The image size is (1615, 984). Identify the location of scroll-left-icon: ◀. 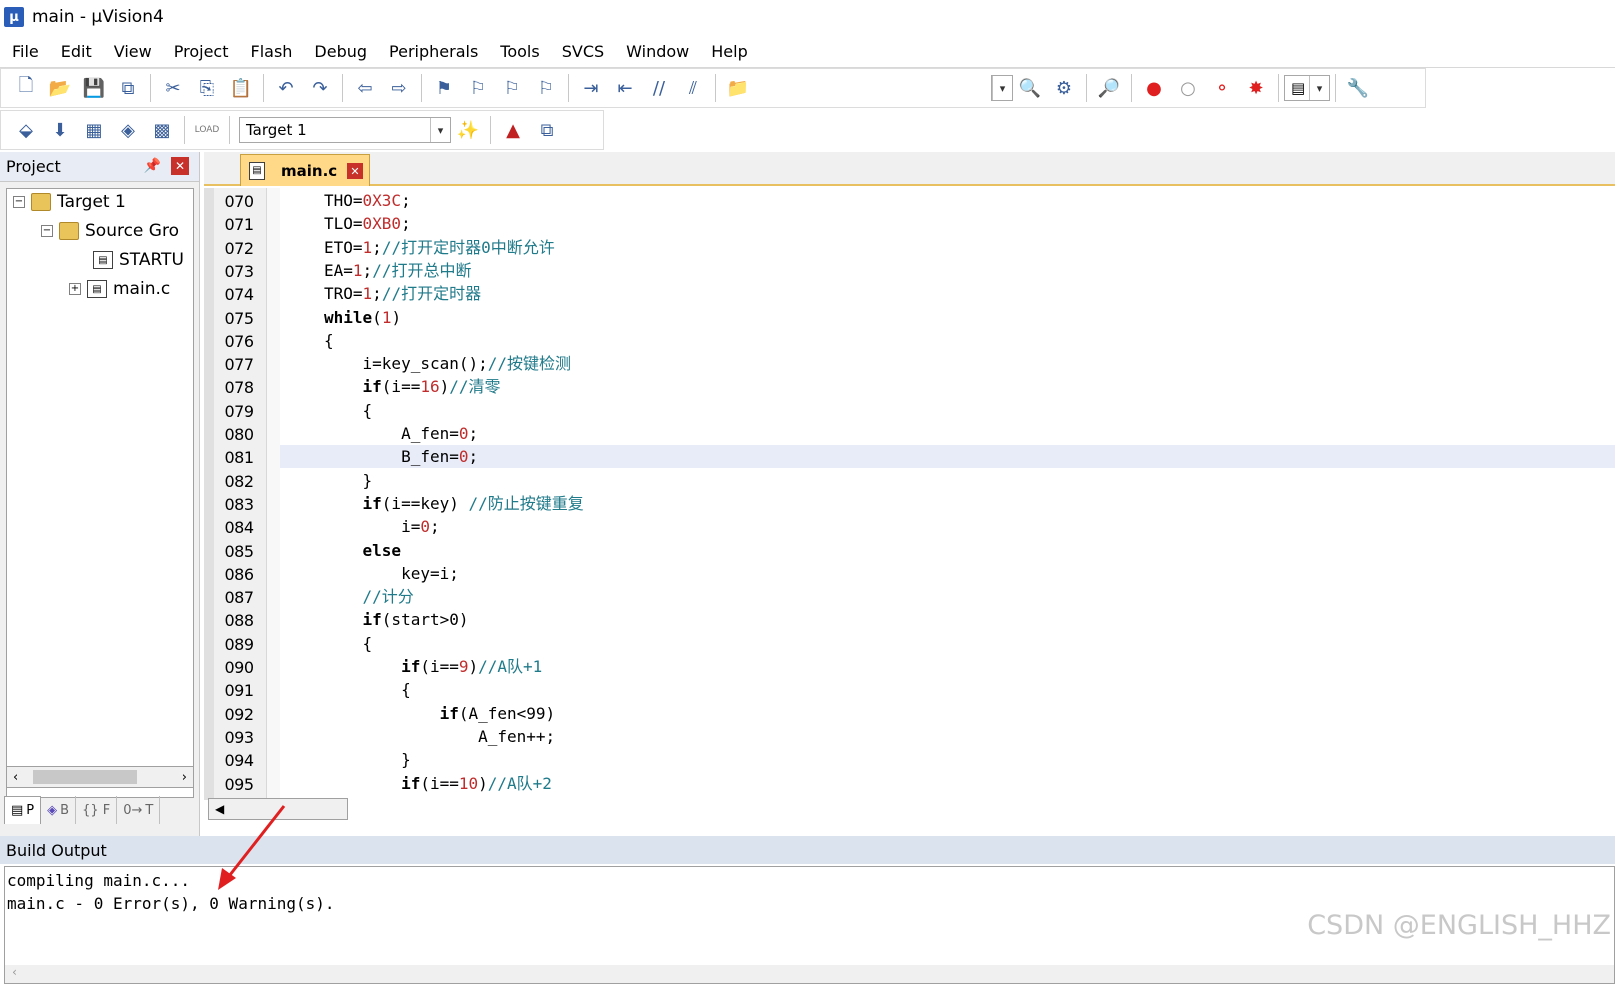
(219, 809).